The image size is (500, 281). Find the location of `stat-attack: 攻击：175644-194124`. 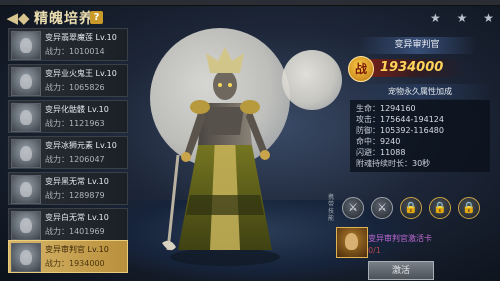

stat-attack: 攻击：175644-194124 is located at coordinates (400, 119).